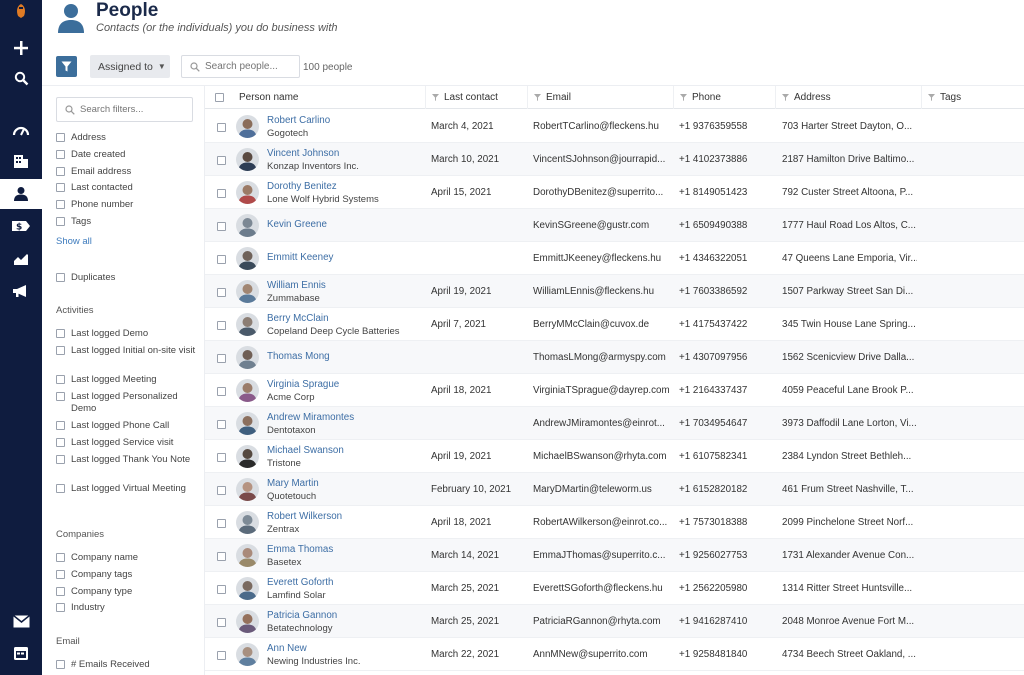 Image resolution: width=1024 pixels, height=675 pixels. I want to click on person-name-link: Emmitt Keeney, so click(344, 258).